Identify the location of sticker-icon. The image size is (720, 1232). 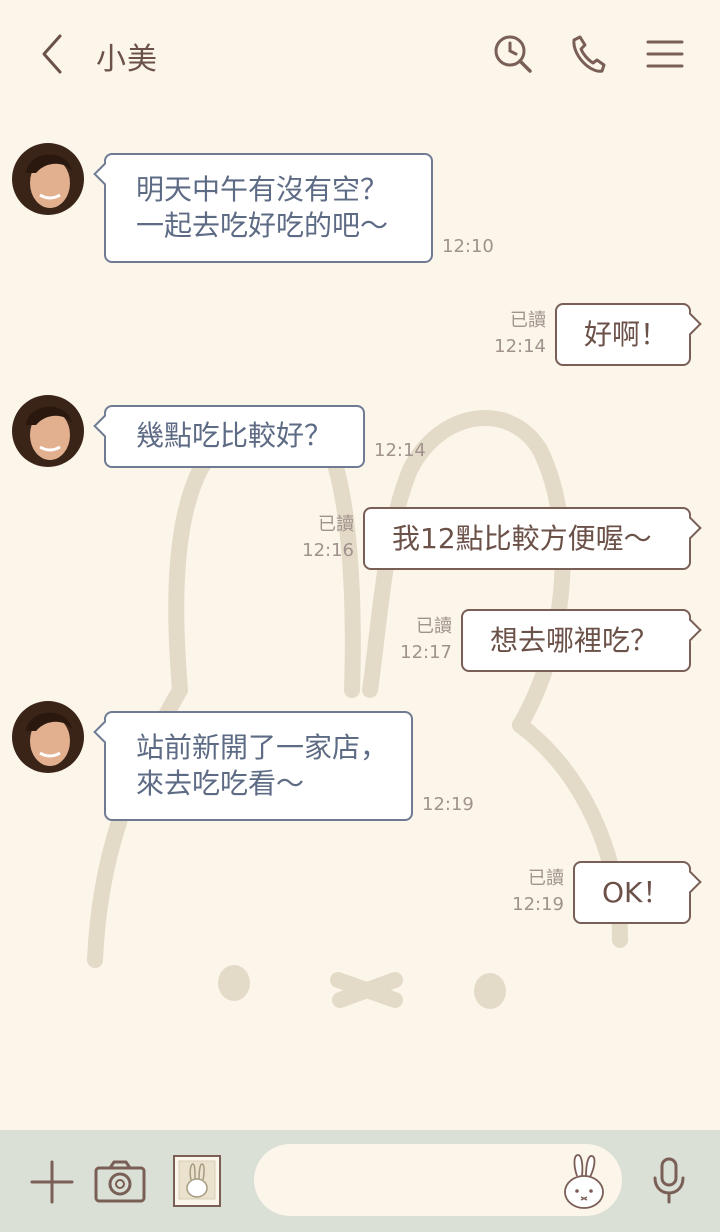
(197, 1181).